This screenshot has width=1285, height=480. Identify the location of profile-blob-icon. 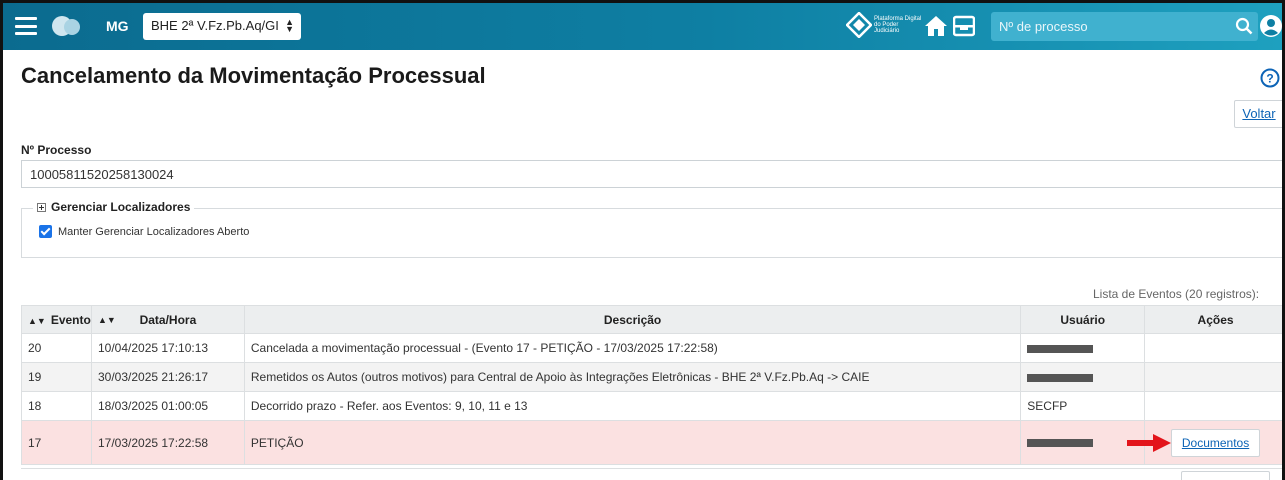
(66, 26).